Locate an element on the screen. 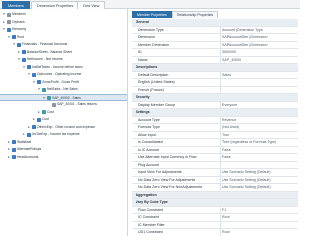 The image size is (320, 240). property-row: Is IC Account False is located at coordinates (215, 150).